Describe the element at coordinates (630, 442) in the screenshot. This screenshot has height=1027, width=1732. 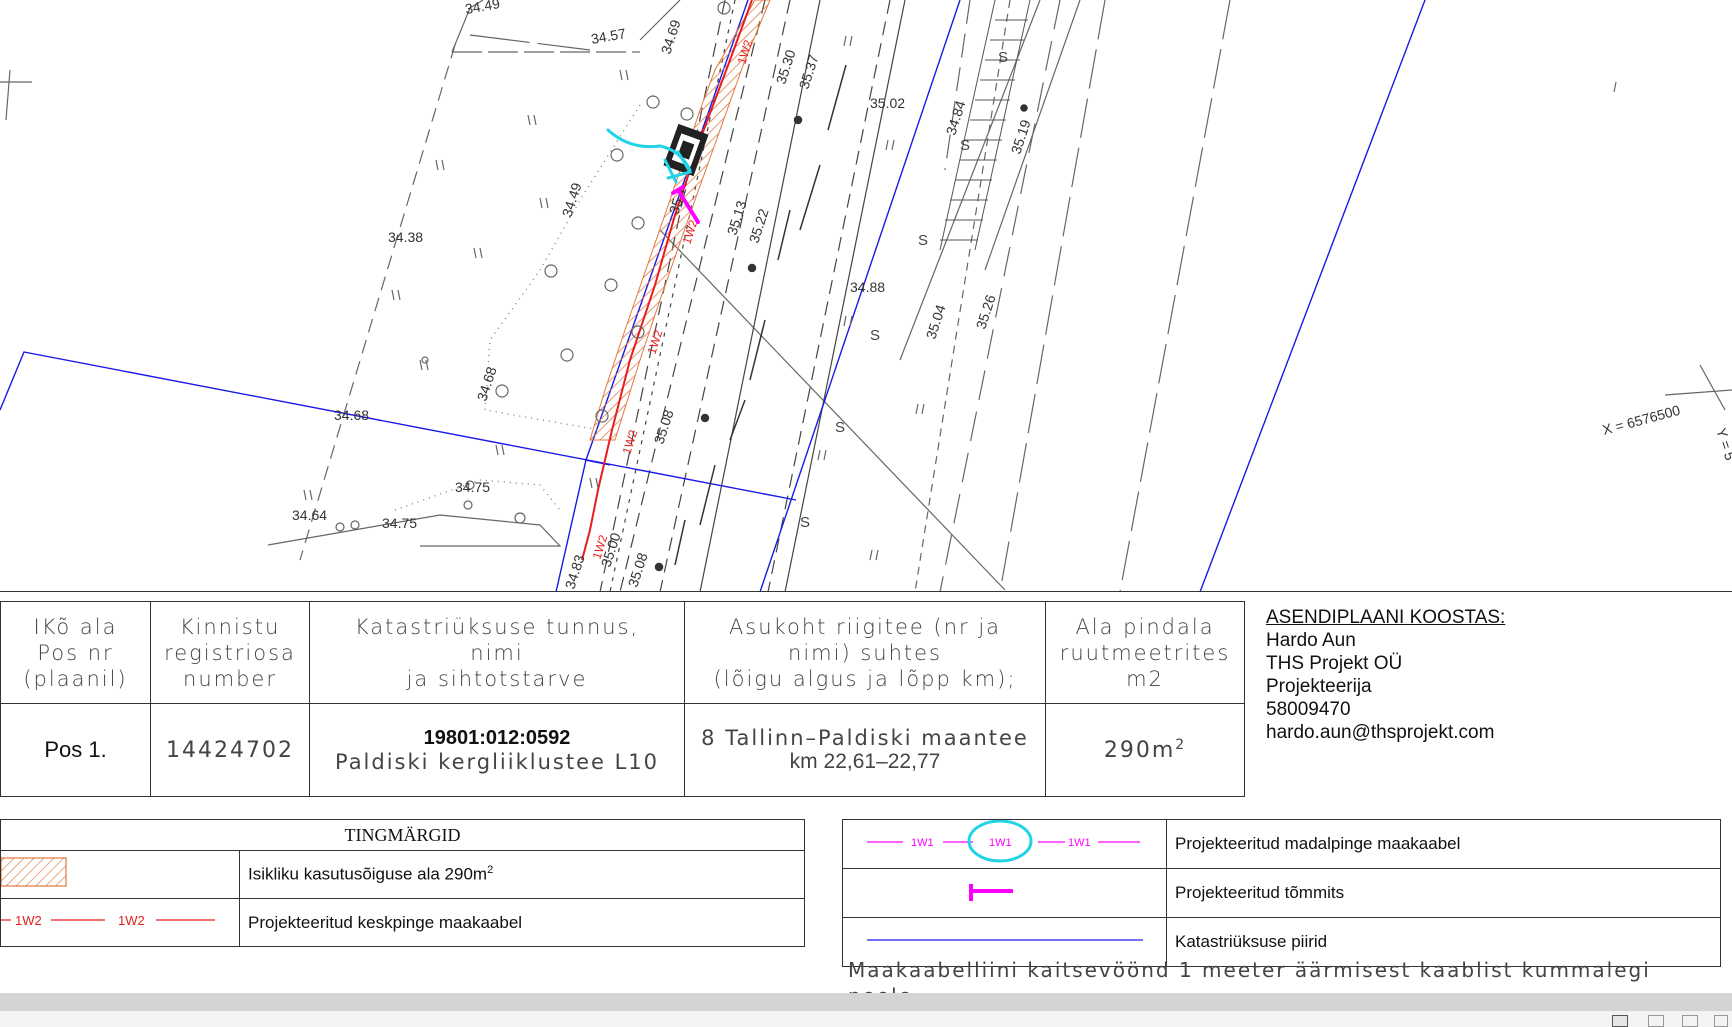
I see `cable-label: 1W2` at that location.